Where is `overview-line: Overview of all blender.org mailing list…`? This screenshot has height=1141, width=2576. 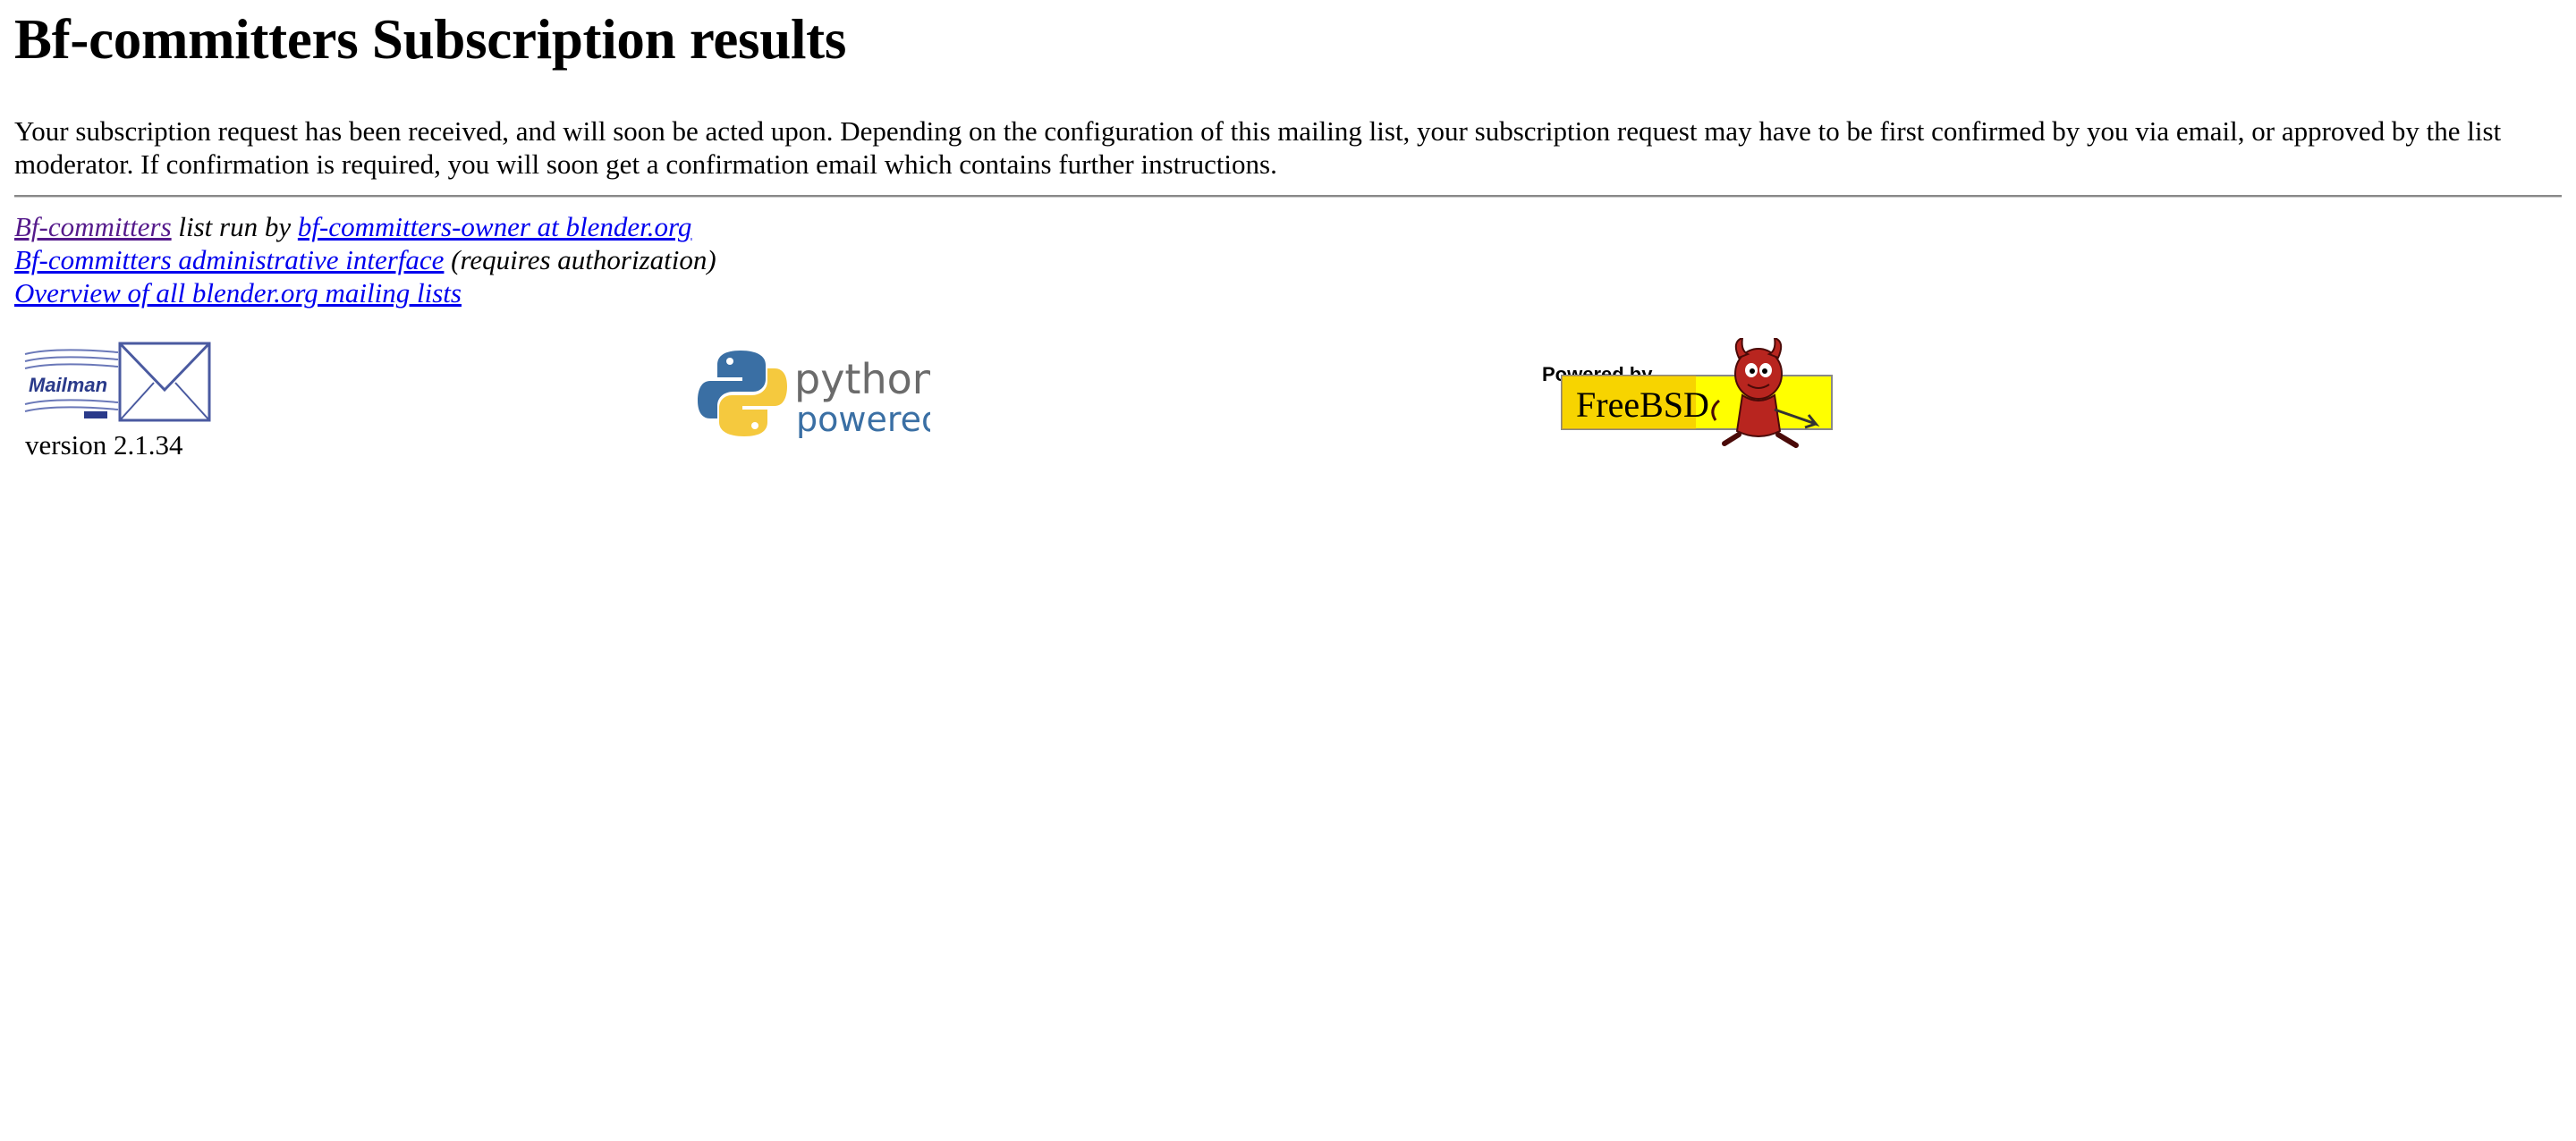 overview-line: Overview of all blender.org mailing list… is located at coordinates (1288, 292).